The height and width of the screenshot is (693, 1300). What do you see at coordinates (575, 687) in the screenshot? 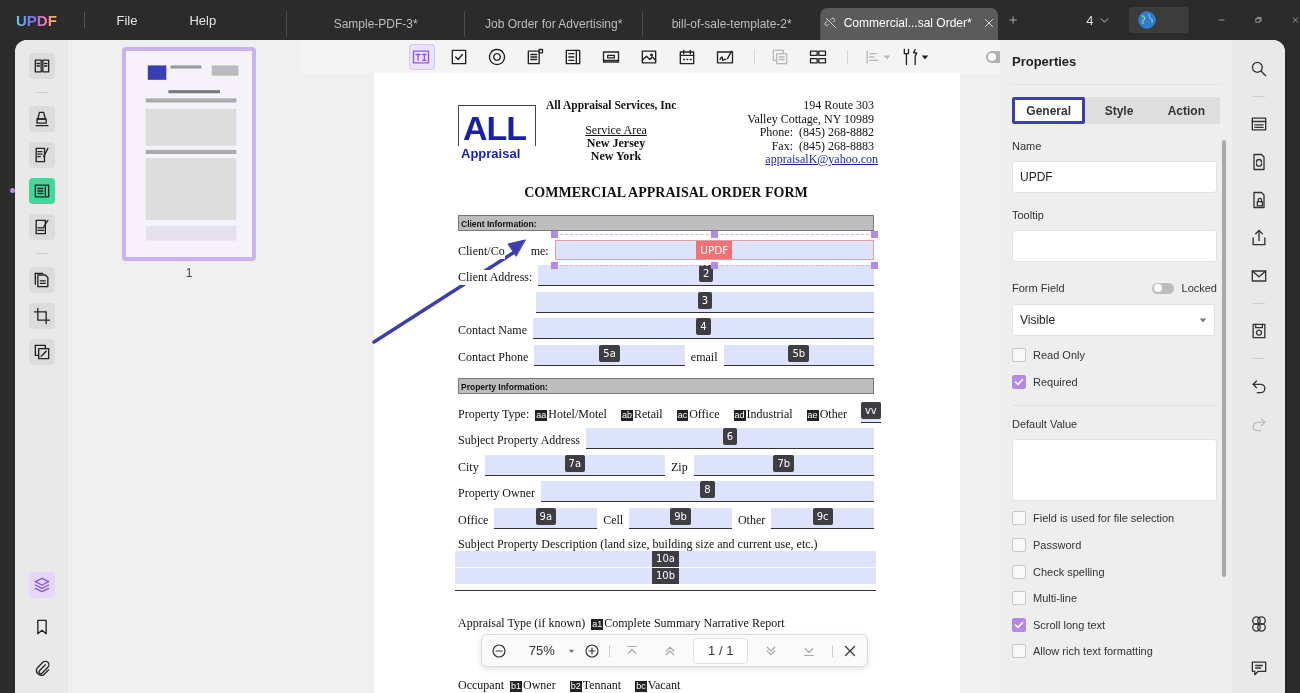
I see `checkbox-tag: b2` at bounding box center [575, 687].